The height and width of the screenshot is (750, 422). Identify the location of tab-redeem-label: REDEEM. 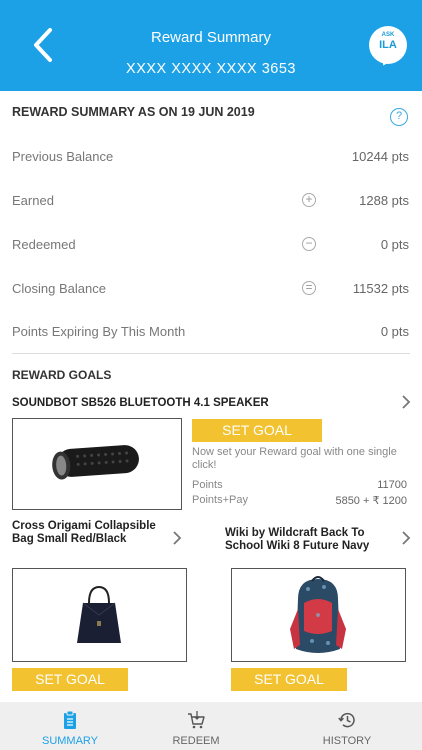
(196, 741).